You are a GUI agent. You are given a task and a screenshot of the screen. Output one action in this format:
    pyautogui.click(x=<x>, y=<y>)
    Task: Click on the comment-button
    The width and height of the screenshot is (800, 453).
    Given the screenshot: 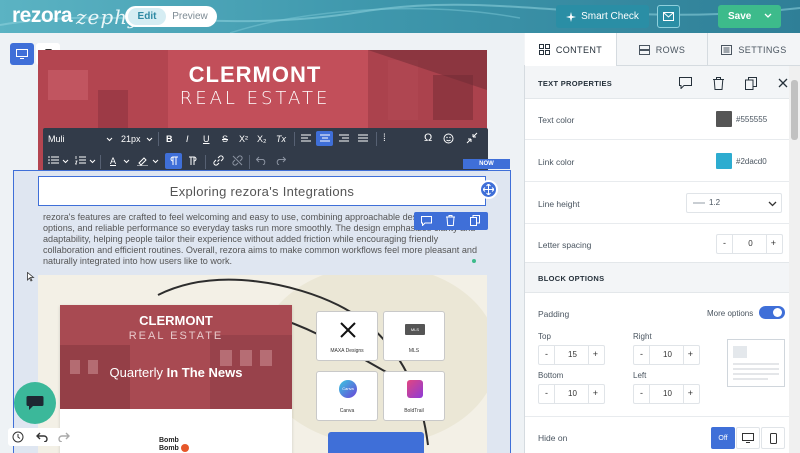 What is the action you would take?
    pyautogui.click(x=685, y=83)
    